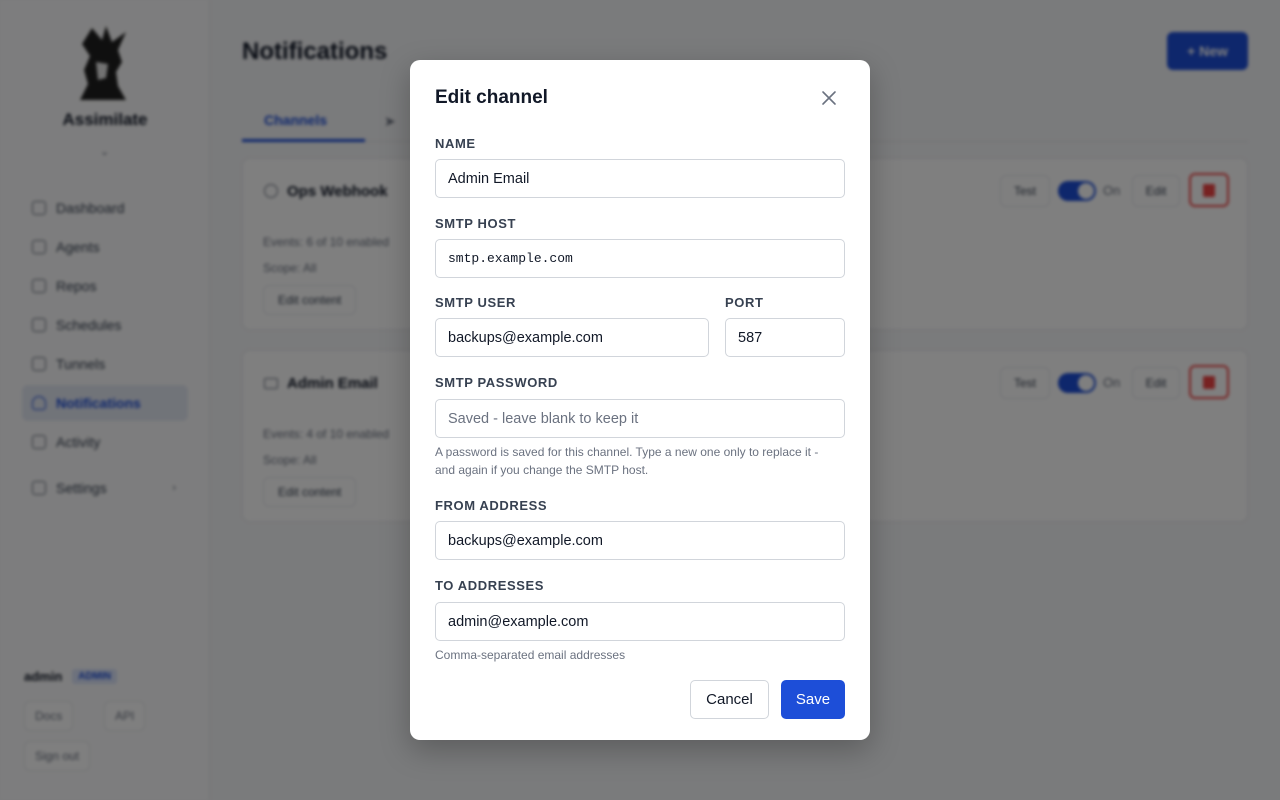  Describe the element at coordinates (476, 302) in the screenshot. I see `smtp-user-label: SMTP USER` at that location.